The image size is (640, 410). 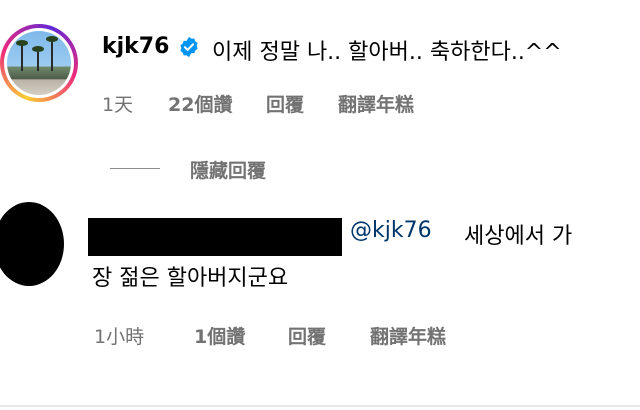 I want to click on reply-likes: 1個讚, so click(x=219, y=335).